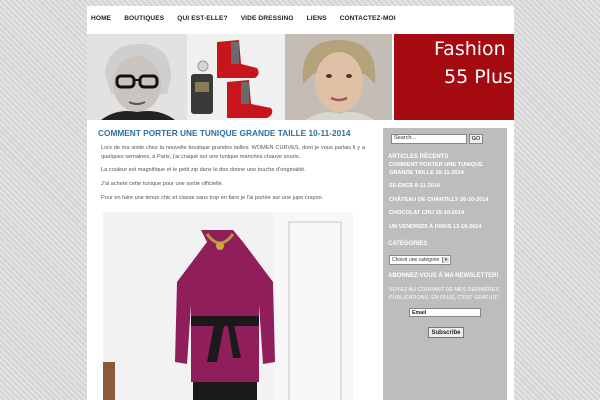 The height and width of the screenshot is (400, 600). Describe the element at coordinates (446, 332) in the screenshot. I see `subscribe-button: Subscribe` at that location.